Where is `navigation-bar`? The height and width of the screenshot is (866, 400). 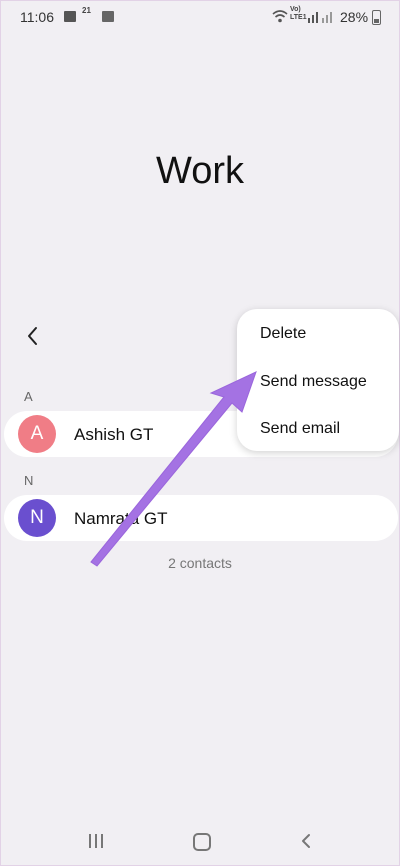 navigation-bar is located at coordinates (200, 844).